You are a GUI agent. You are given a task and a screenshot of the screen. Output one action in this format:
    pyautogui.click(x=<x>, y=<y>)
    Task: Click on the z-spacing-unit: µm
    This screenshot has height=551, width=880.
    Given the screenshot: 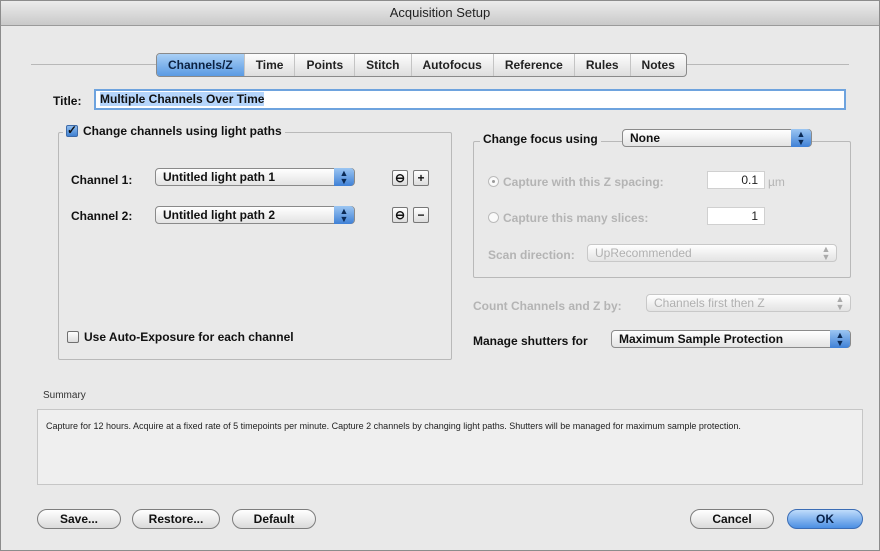 What is the action you would take?
    pyautogui.click(x=776, y=182)
    